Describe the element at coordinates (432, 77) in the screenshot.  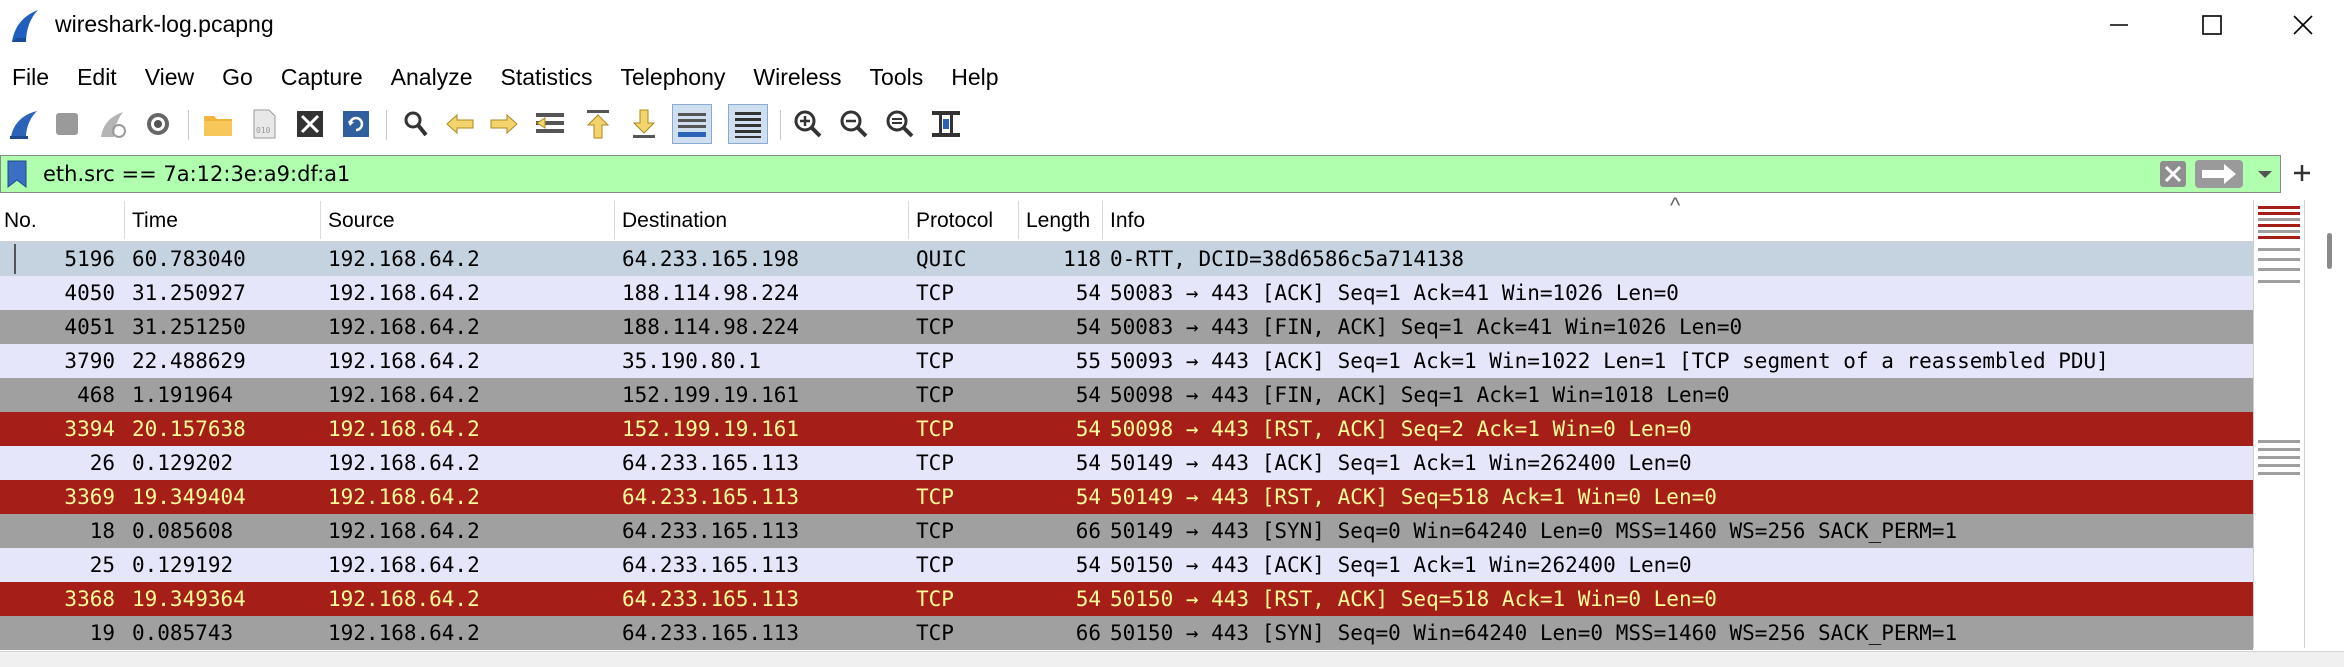
I see `menu-analyze: Analyze` at that location.